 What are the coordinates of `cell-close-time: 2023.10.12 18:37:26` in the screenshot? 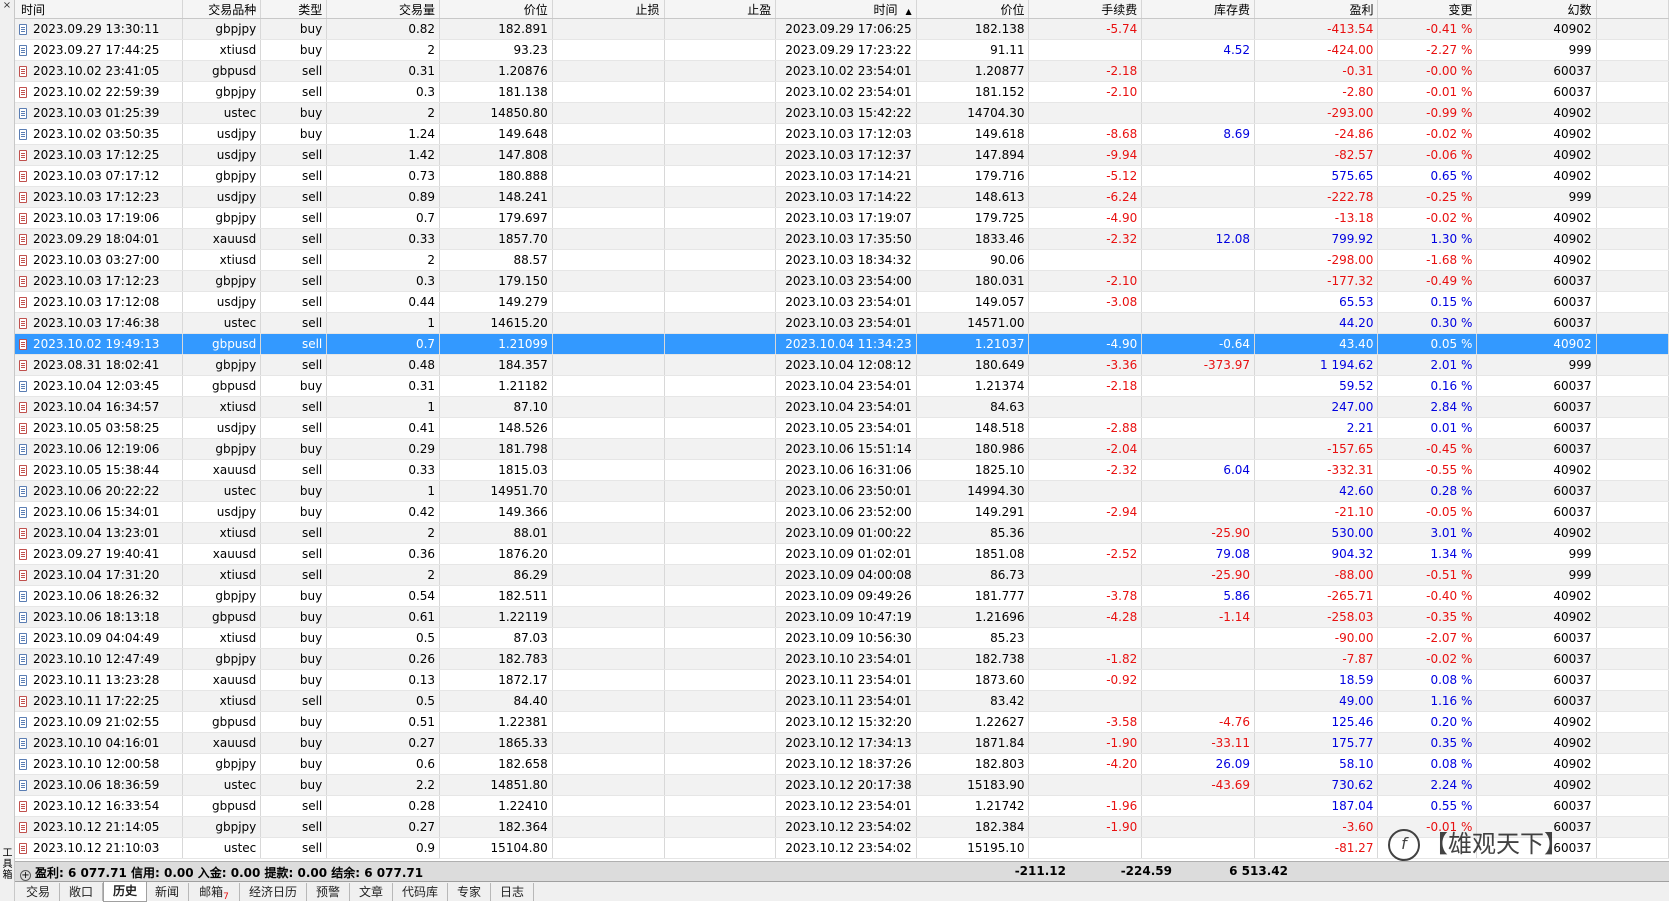 It's located at (846, 764).